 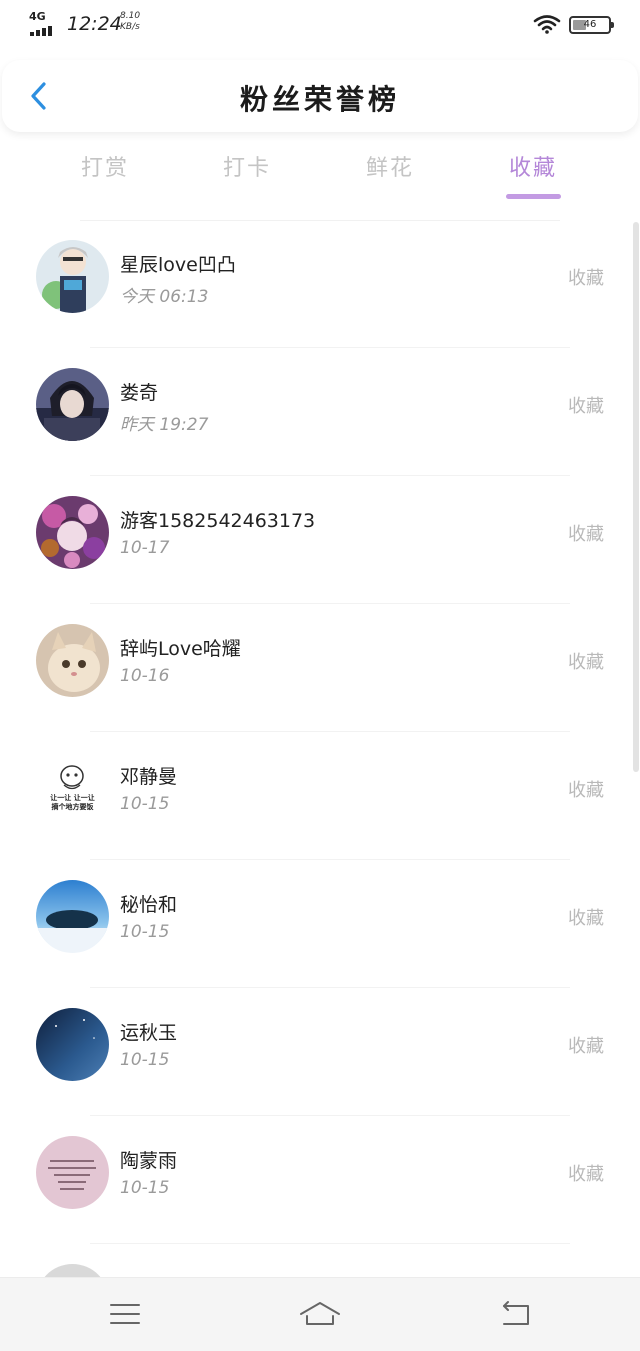 I want to click on favorite-time: 今天 06:13, so click(x=164, y=297).